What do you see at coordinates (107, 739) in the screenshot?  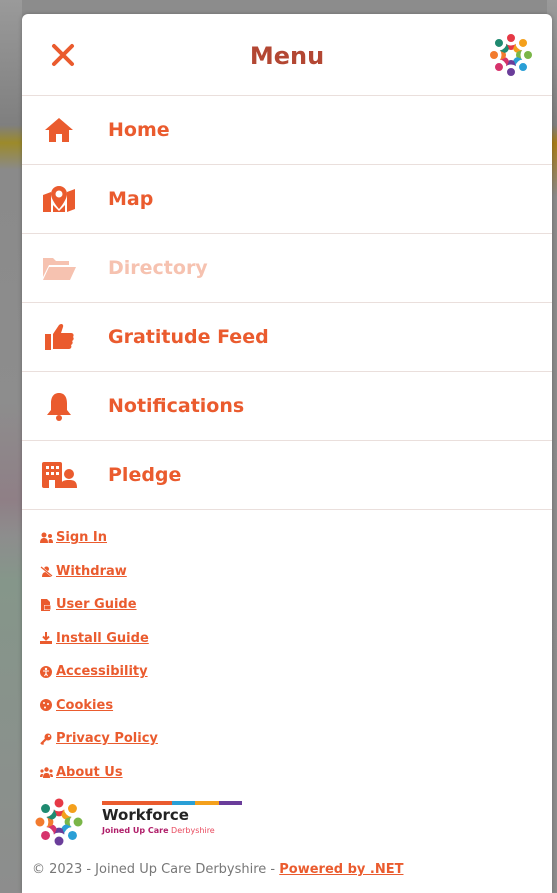 I see `link-text: Privacy Policy` at bounding box center [107, 739].